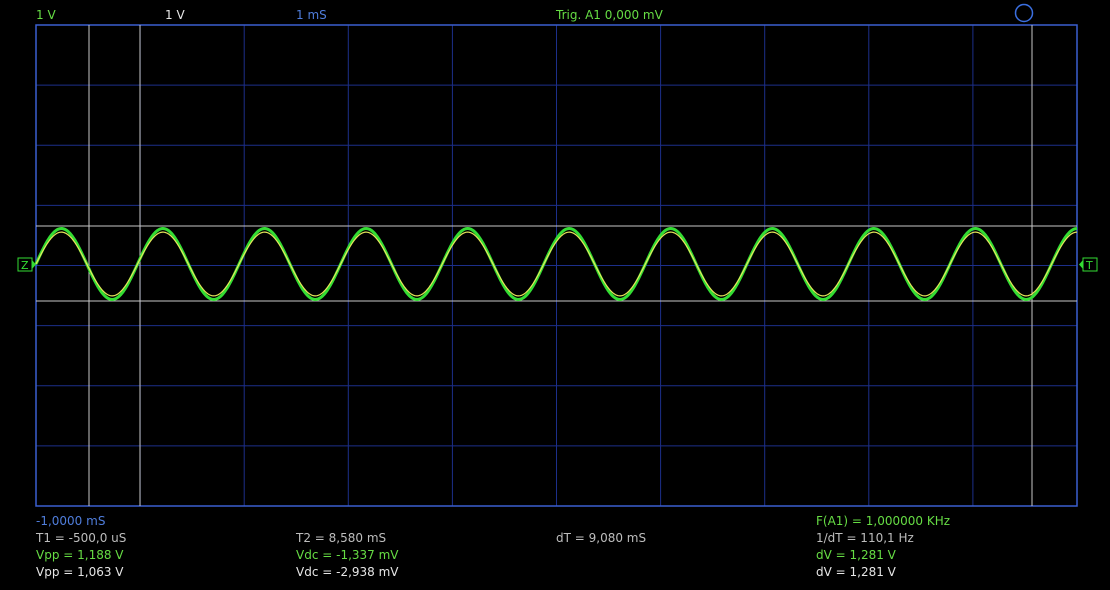  What do you see at coordinates (81, 538) in the screenshot?
I see `t1-readout: T1 = -500,0 uS` at bounding box center [81, 538].